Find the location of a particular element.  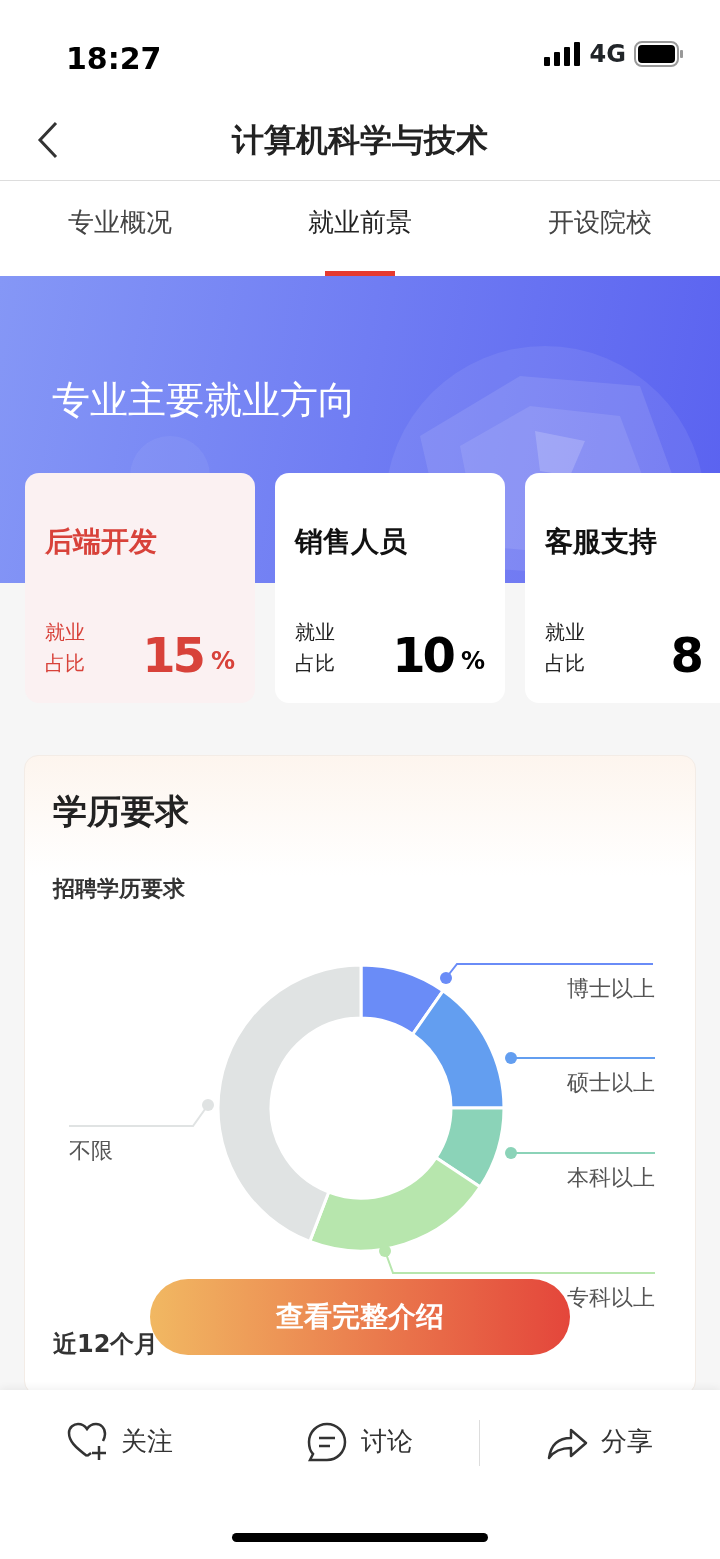

direction-card: 销售人员 就业占比 10 % is located at coordinates (390, 588).